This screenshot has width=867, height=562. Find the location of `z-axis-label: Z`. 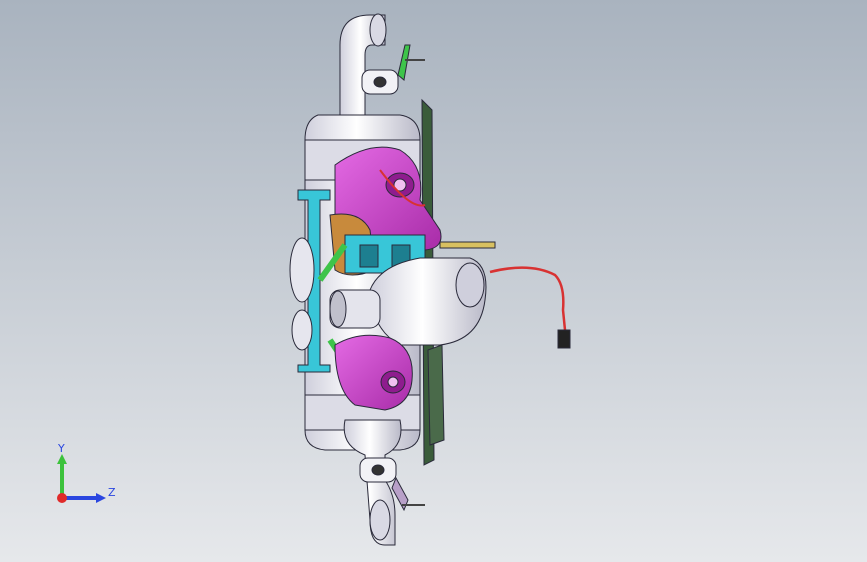

z-axis-label: Z is located at coordinates (112, 492).